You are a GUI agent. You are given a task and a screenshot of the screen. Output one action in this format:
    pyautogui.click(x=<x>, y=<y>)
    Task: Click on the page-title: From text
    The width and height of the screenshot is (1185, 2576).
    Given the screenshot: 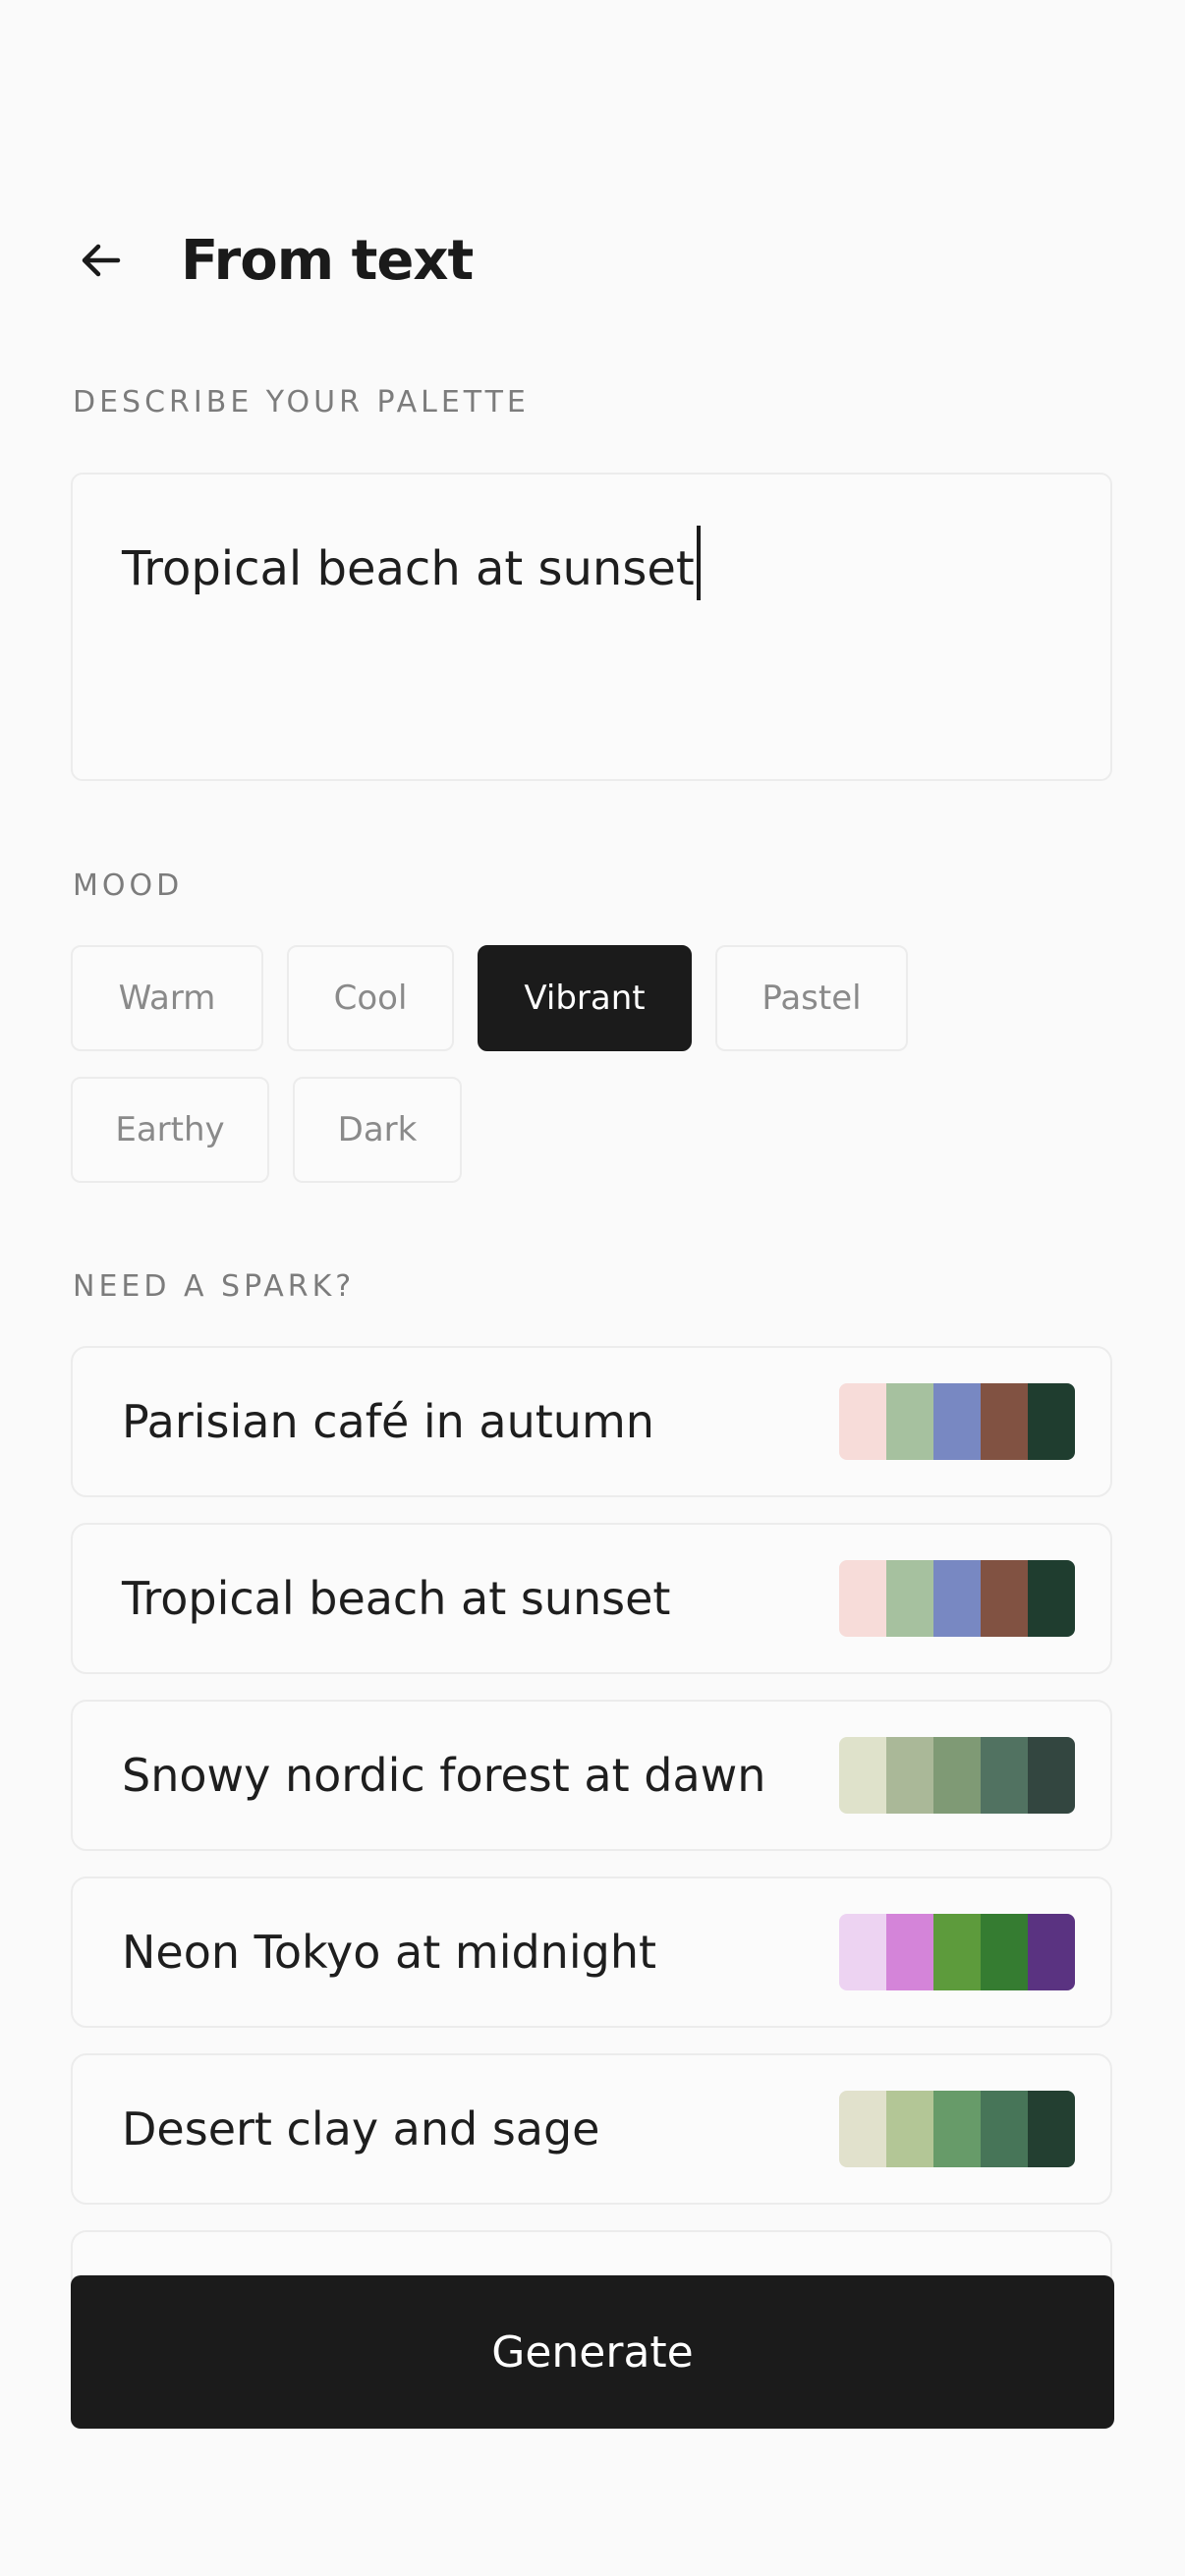 What is the action you would take?
    pyautogui.click(x=327, y=260)
    